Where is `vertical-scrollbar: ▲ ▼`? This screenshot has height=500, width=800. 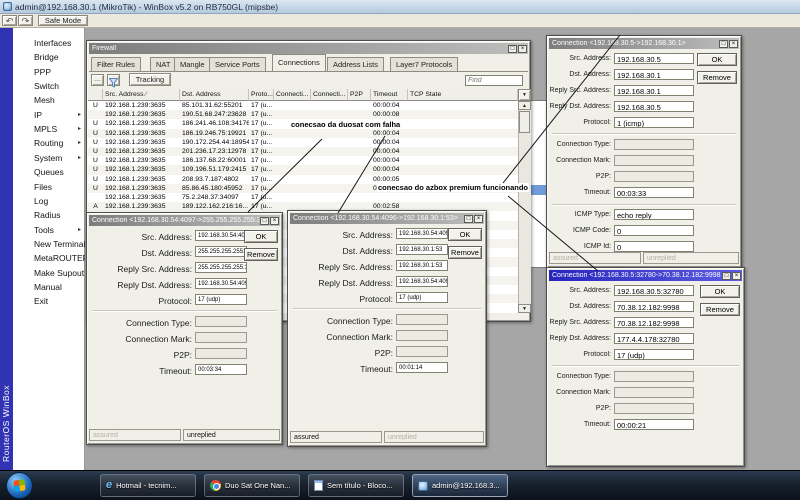 vertical-scrollbar: ▲ ▼ is located at coordinates (524, 207).